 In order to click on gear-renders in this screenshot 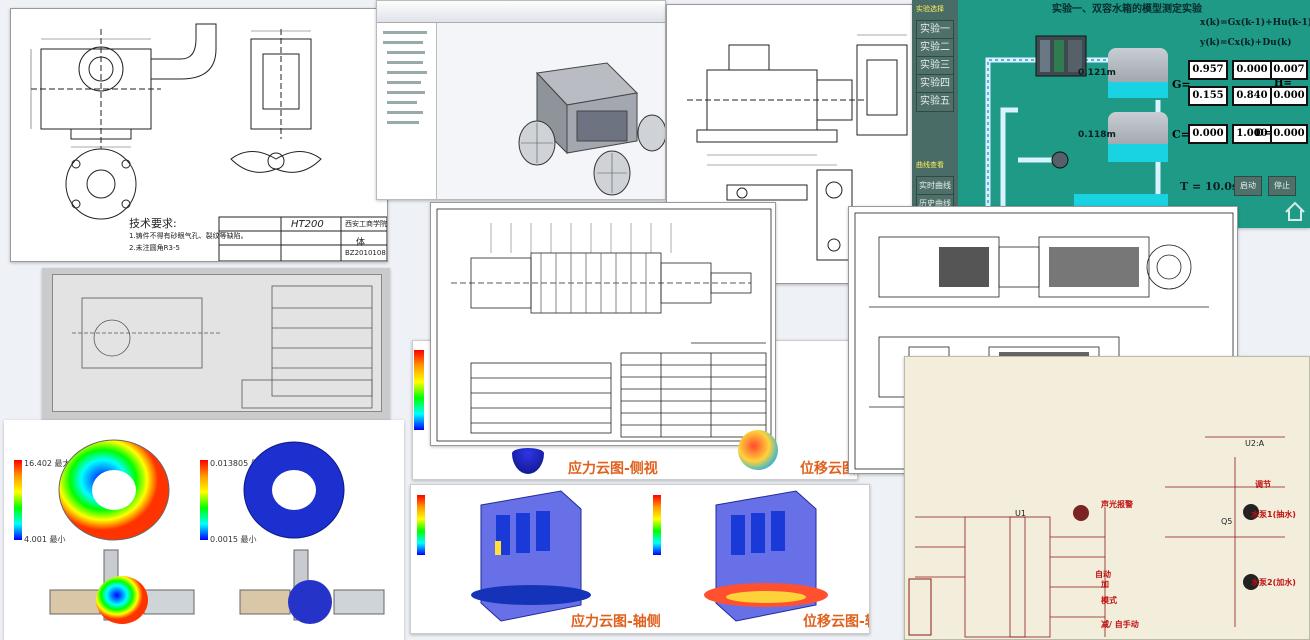, I will do `click(217, 531)`.